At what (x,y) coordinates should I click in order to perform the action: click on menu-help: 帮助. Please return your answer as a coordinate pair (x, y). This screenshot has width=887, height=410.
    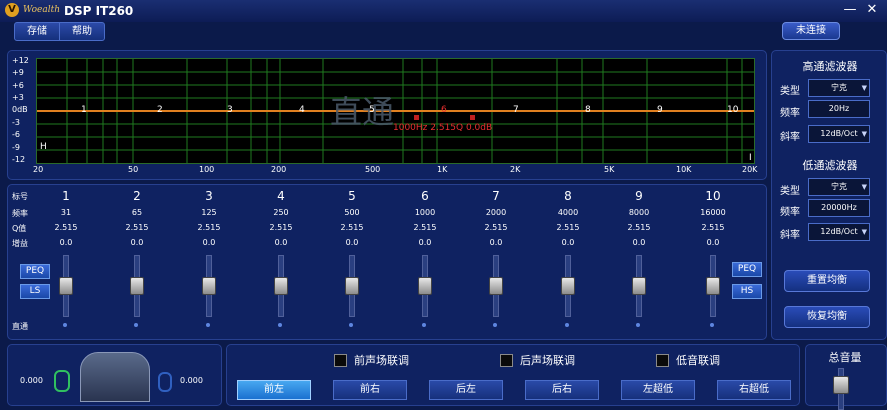
    Looking at the image, I should click on (81, 31).